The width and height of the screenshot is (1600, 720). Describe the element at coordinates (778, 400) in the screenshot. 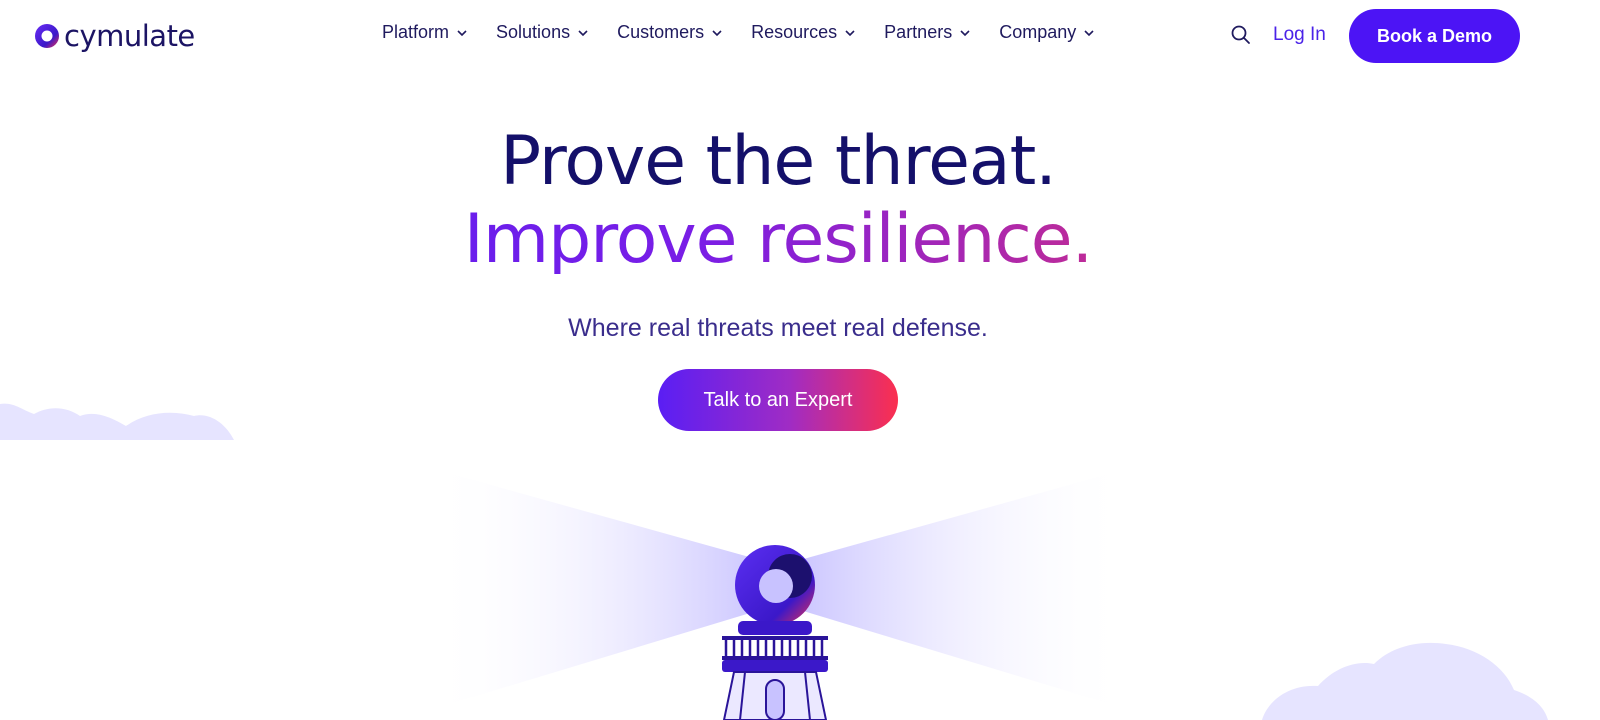

I see `talk-to-expert-button: Talk to an Expert` at that location.